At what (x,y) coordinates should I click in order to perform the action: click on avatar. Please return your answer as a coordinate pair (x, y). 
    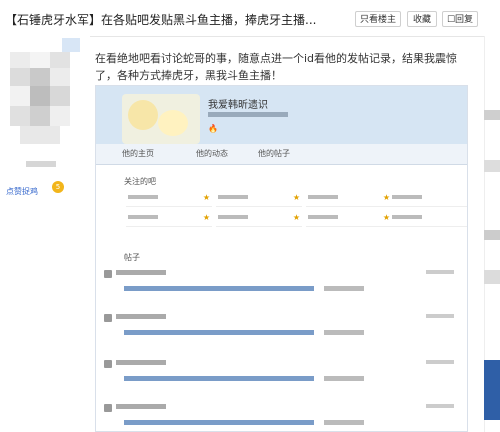
    Looking at the image, I should click on (40, 98).